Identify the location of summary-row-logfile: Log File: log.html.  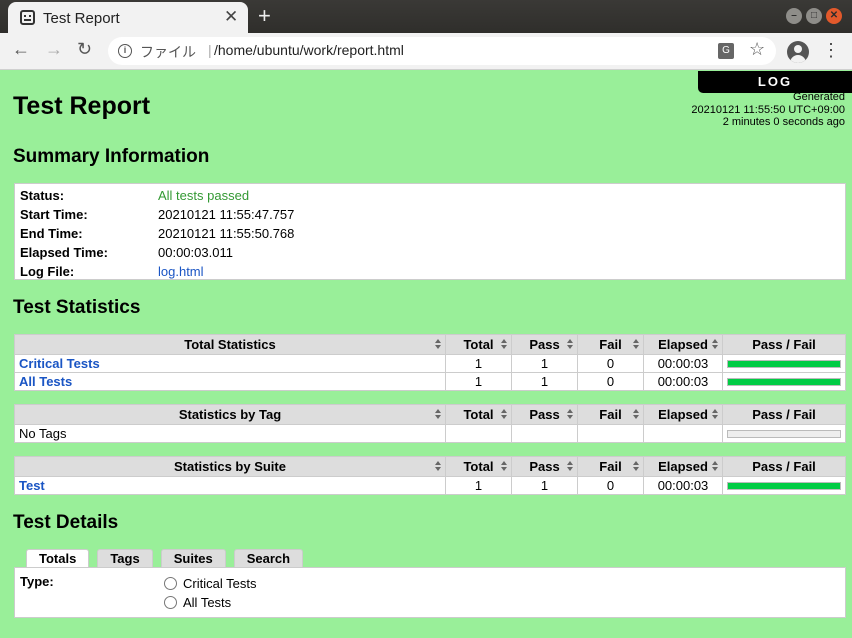
(430, 271).